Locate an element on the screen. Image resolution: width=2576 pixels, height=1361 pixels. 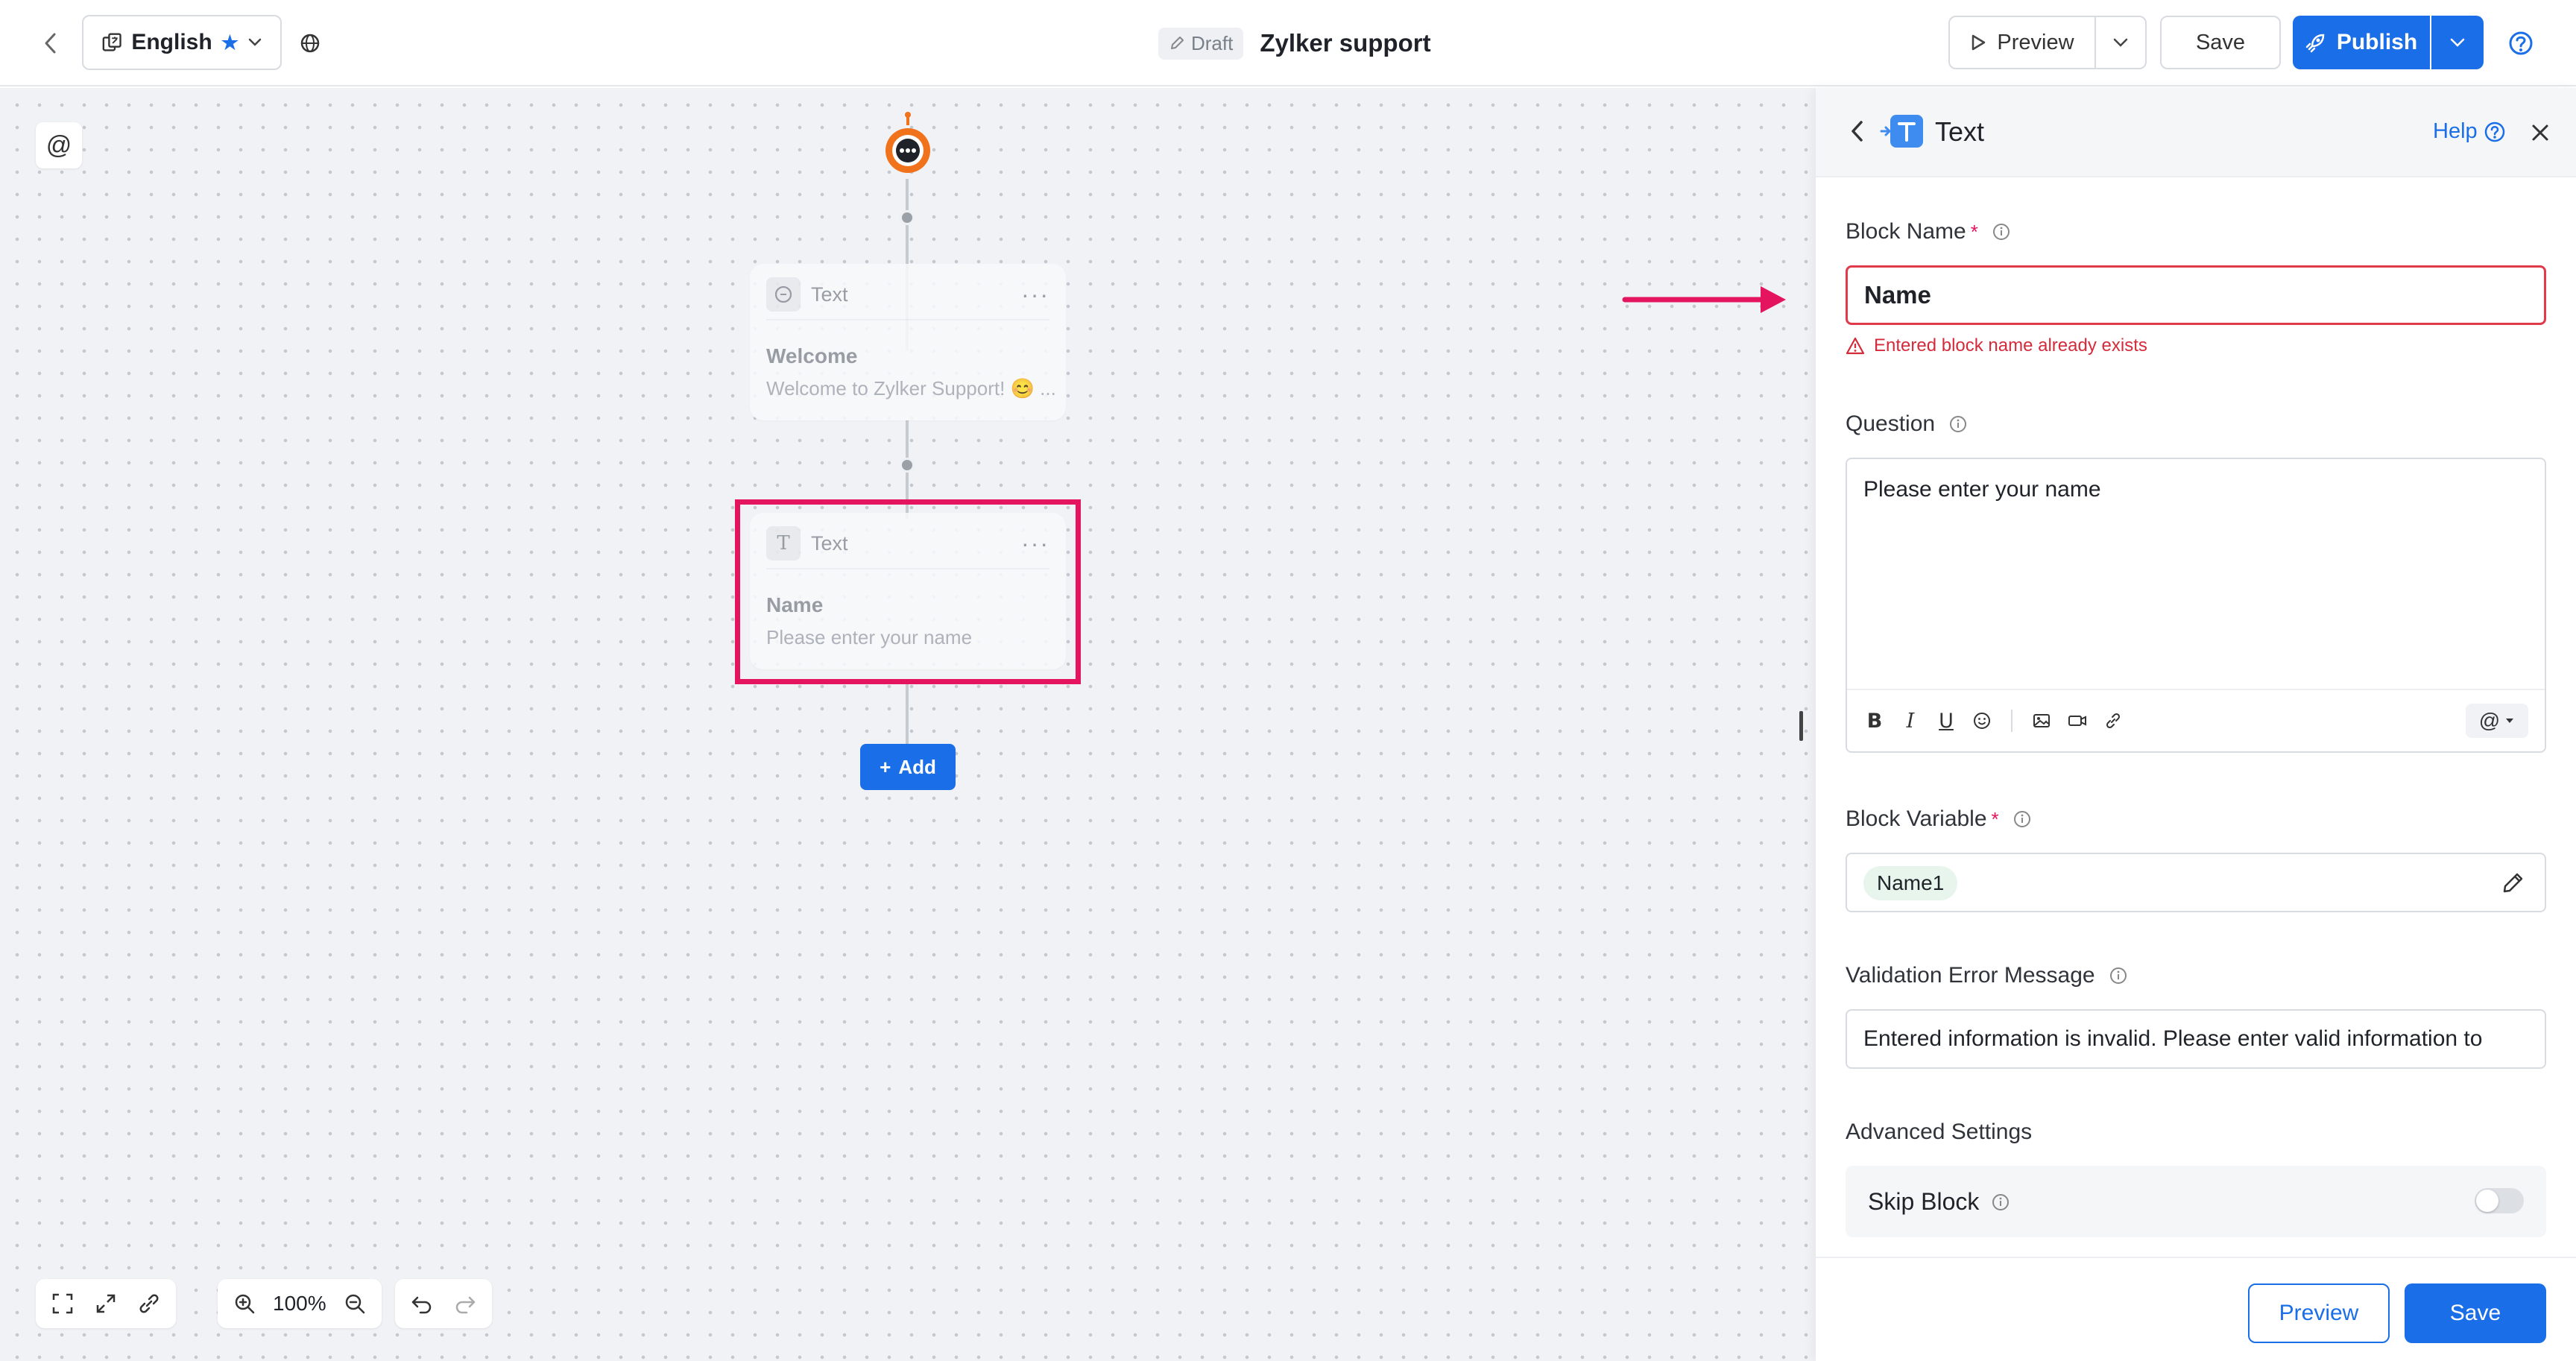
skip-block-toggle is located at coordinates (2499, 1200).